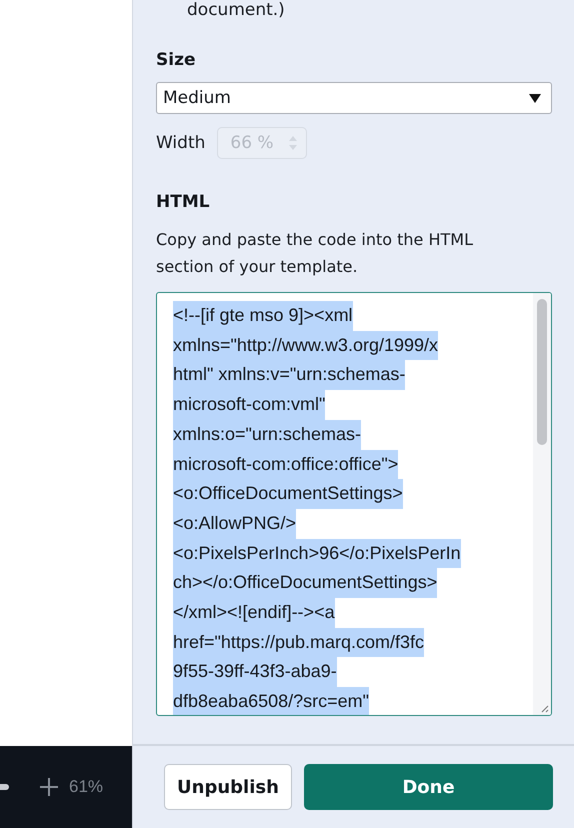 The width and height of the screenshot is (574, 828). What do you see at coordinates (428, 787) in the screenshot?
I see `done-button: Done` at bounding box center [428, 787].